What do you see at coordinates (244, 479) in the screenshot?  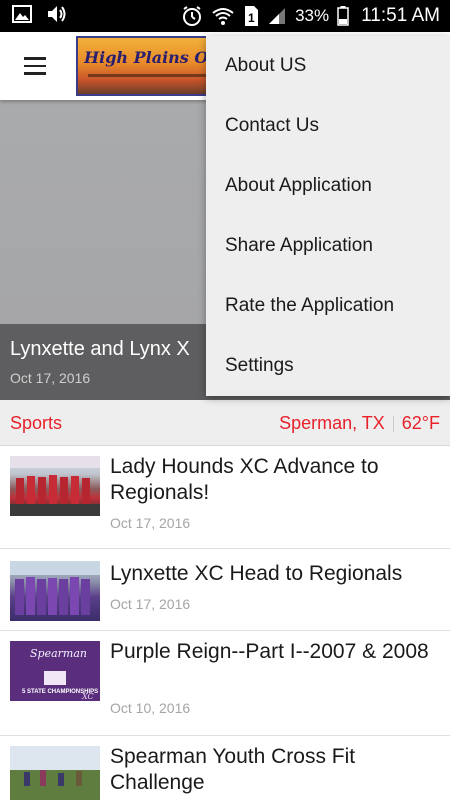 I see `article-title: Lady Hounds XC Advance to Regionals!` at bounding box center [244, 479].